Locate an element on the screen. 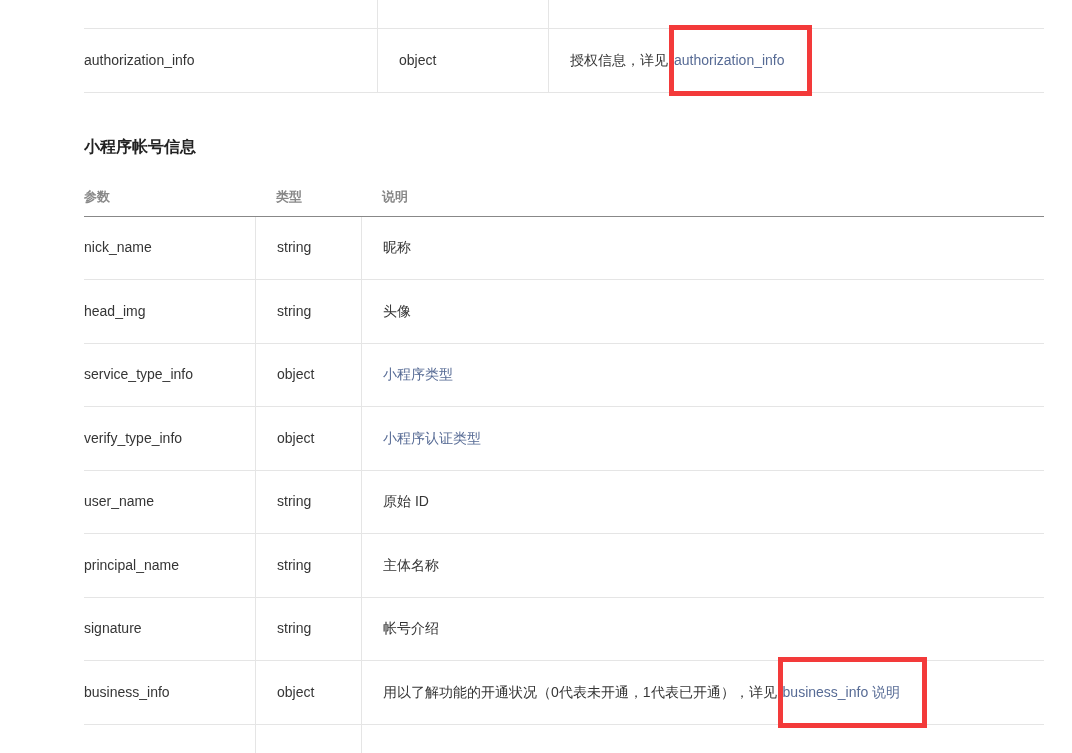 This screenshot has width=1072, height=753. link: authorization_info is located at coordinates (729, 59).